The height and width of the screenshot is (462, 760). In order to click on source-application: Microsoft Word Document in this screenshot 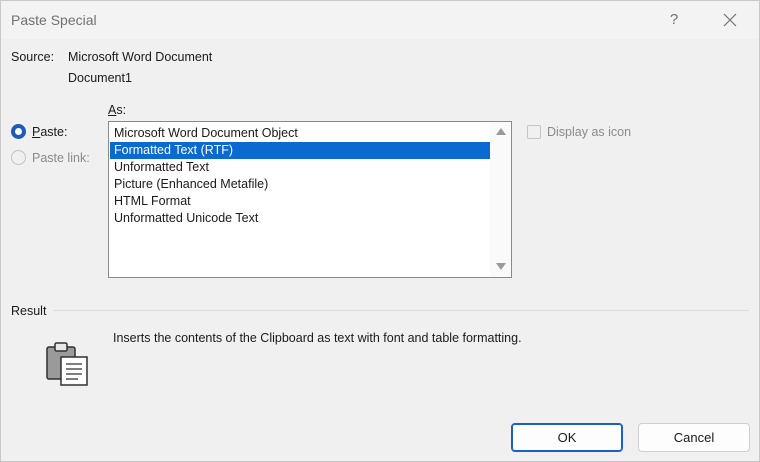, I will do `click(140, 57)`.